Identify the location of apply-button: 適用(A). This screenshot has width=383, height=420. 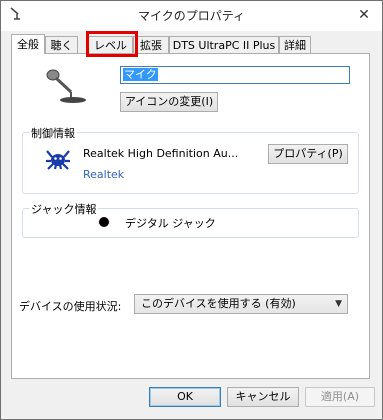
(340, 397).